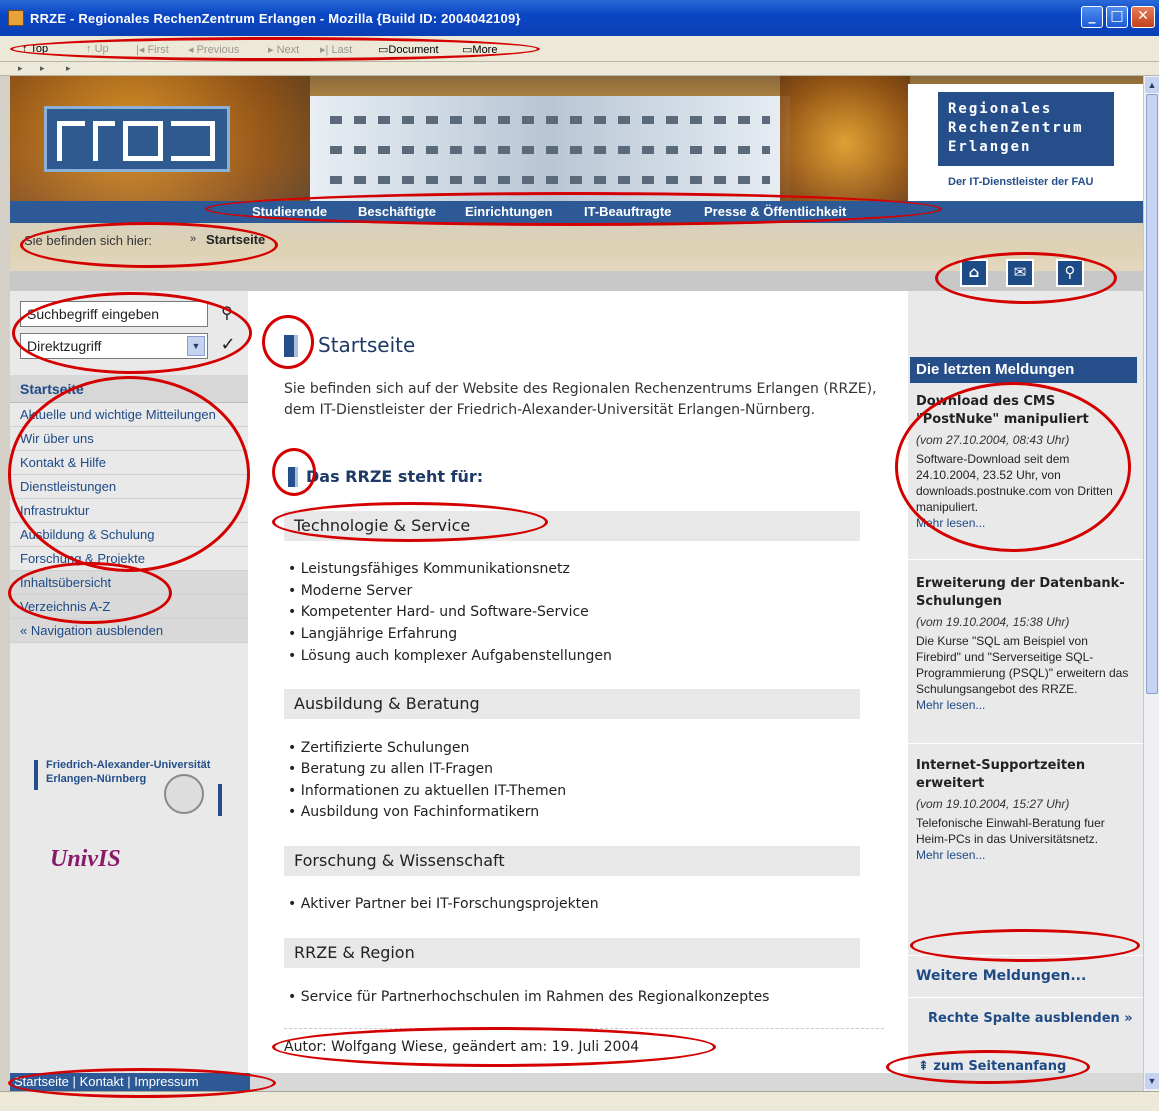 This screenshot has width=1159, height=1111. I want to click on close-button: ✕, so click(1143, 17).